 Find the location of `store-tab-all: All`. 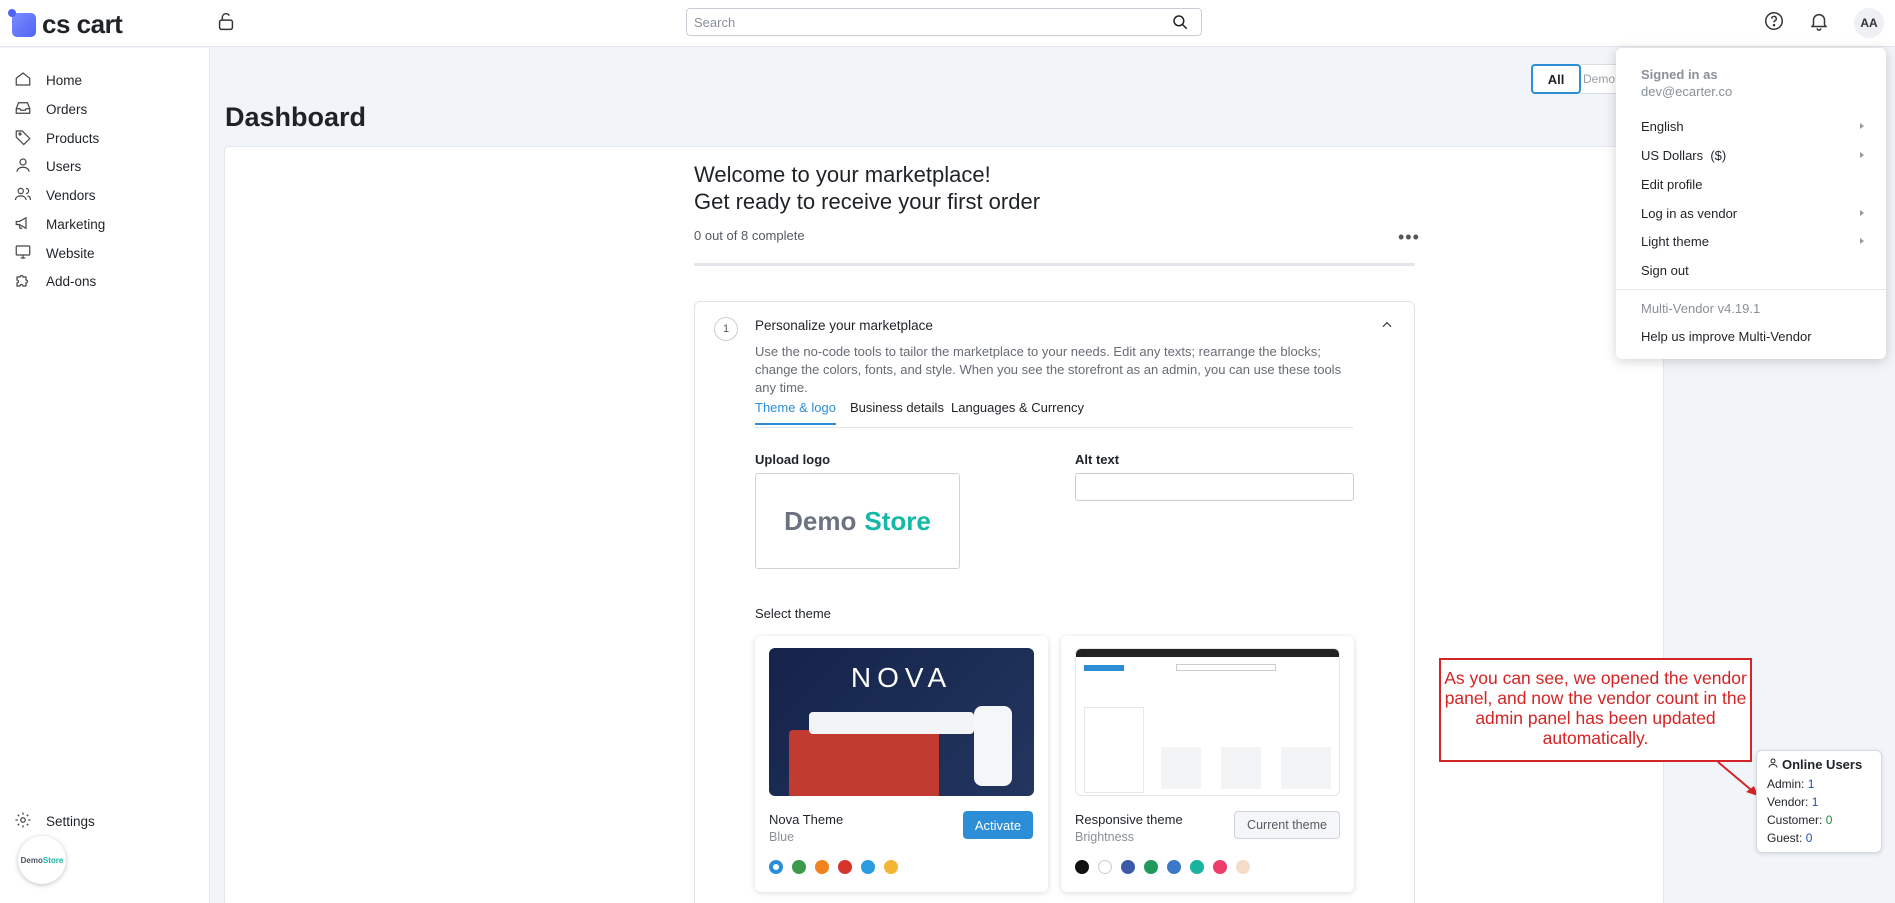

store-tab-all: All is located at coordinates (1556, 79).